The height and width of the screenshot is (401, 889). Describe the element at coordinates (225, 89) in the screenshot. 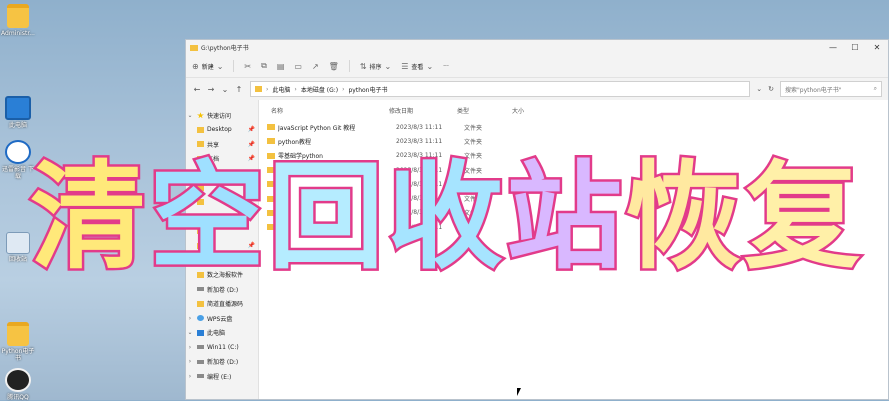

I see `recent-chevron-icon: ⌄` at that location.